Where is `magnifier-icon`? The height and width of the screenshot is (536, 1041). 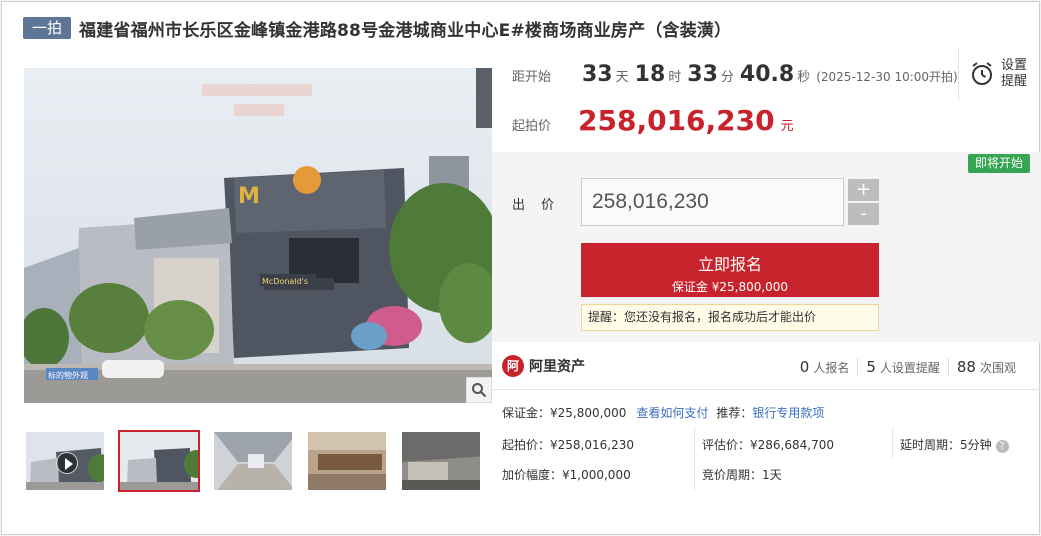
magnifier-icon is located at coordinates (479, 390).